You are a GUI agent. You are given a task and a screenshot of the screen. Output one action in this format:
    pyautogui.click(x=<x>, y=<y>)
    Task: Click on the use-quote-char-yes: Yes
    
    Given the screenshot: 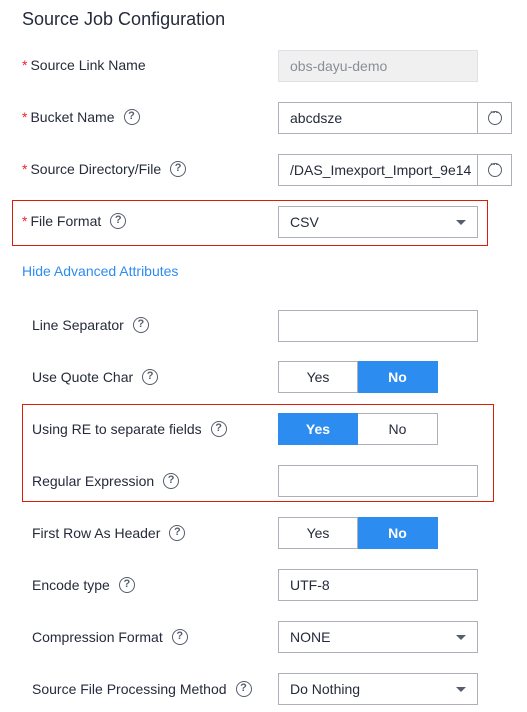 What is the action you would take?
    pyautogui.click(x=318, y=377)
    